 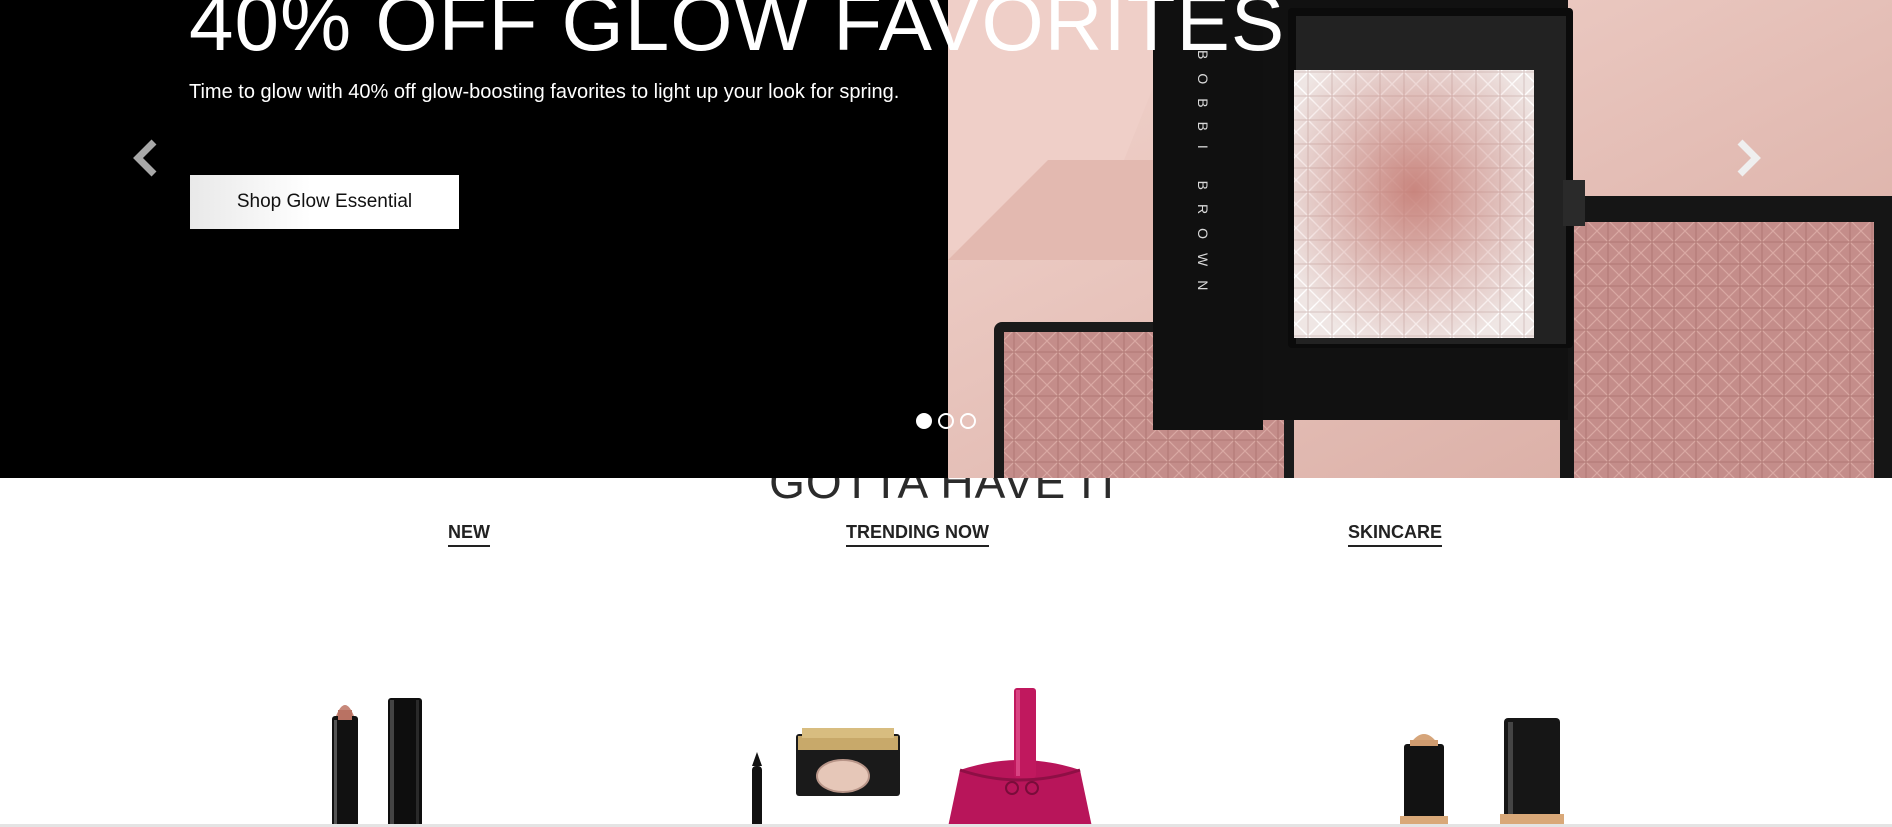 What do you see at coordinates (917, 534) in the screenshot?
I see `tab-trending-now: TRENDING NOW` at bounding box center [917, 534].